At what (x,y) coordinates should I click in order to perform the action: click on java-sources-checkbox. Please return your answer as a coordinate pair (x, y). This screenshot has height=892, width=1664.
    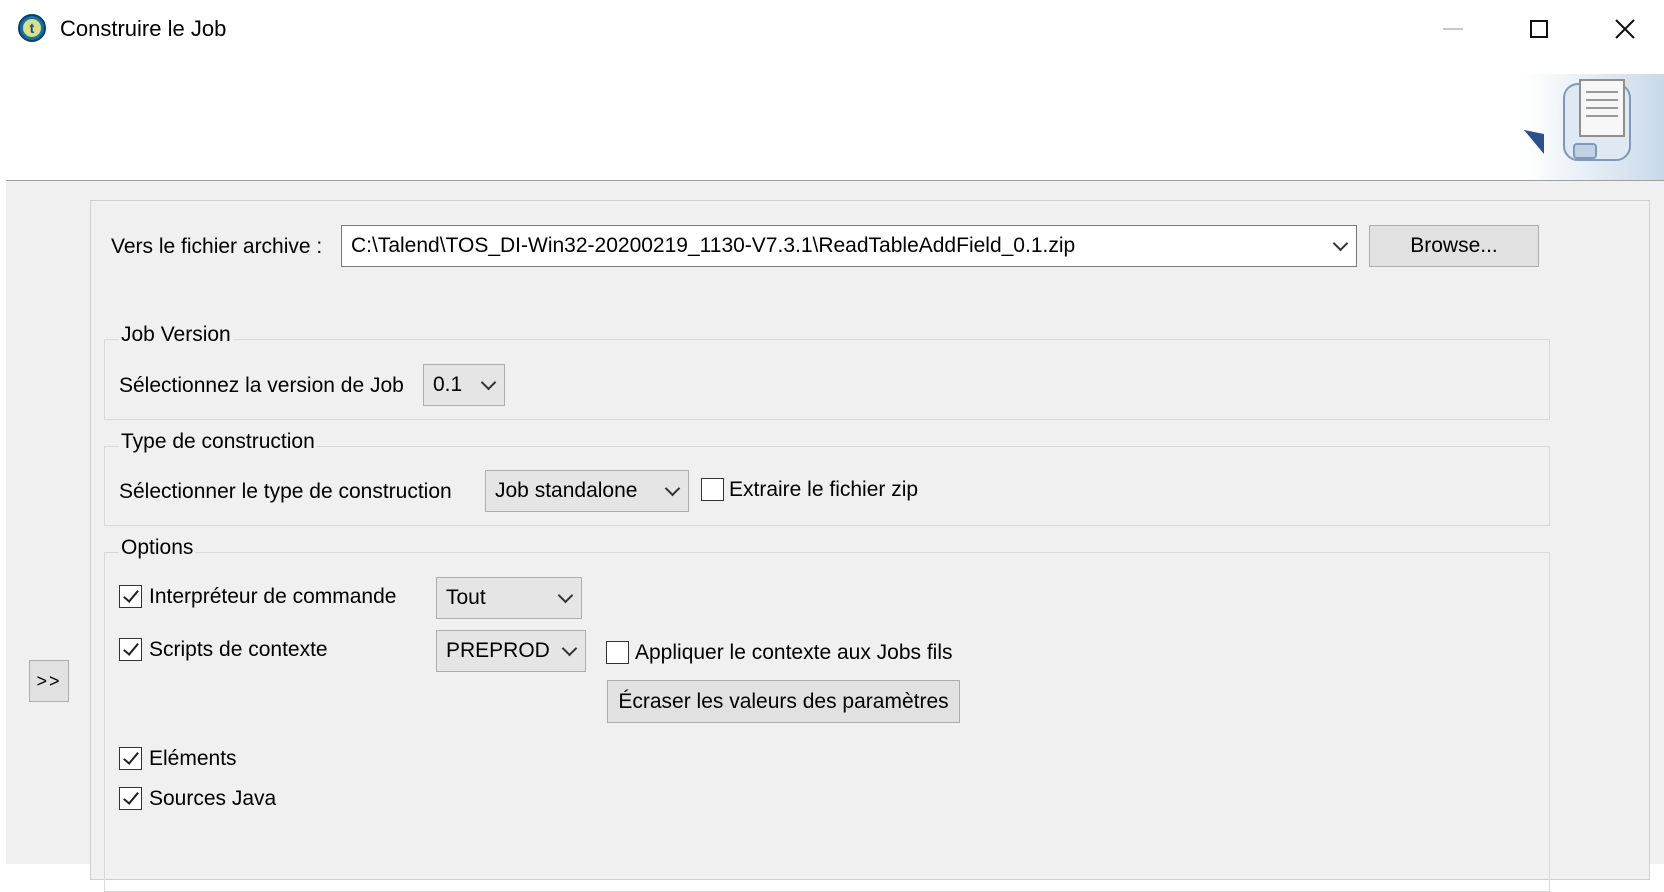
    Looking at the image, I should click on (130, 798).